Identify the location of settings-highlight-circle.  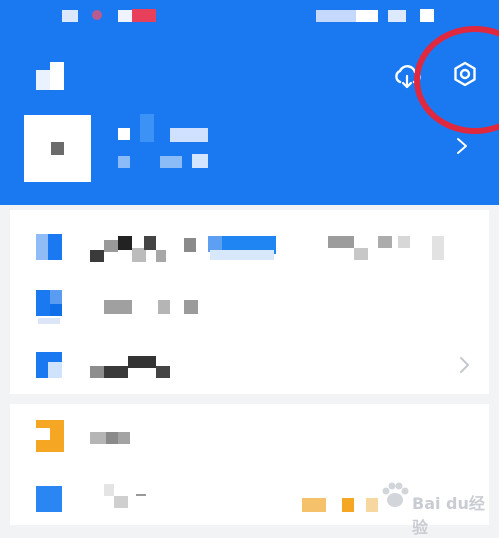
(456, 80).